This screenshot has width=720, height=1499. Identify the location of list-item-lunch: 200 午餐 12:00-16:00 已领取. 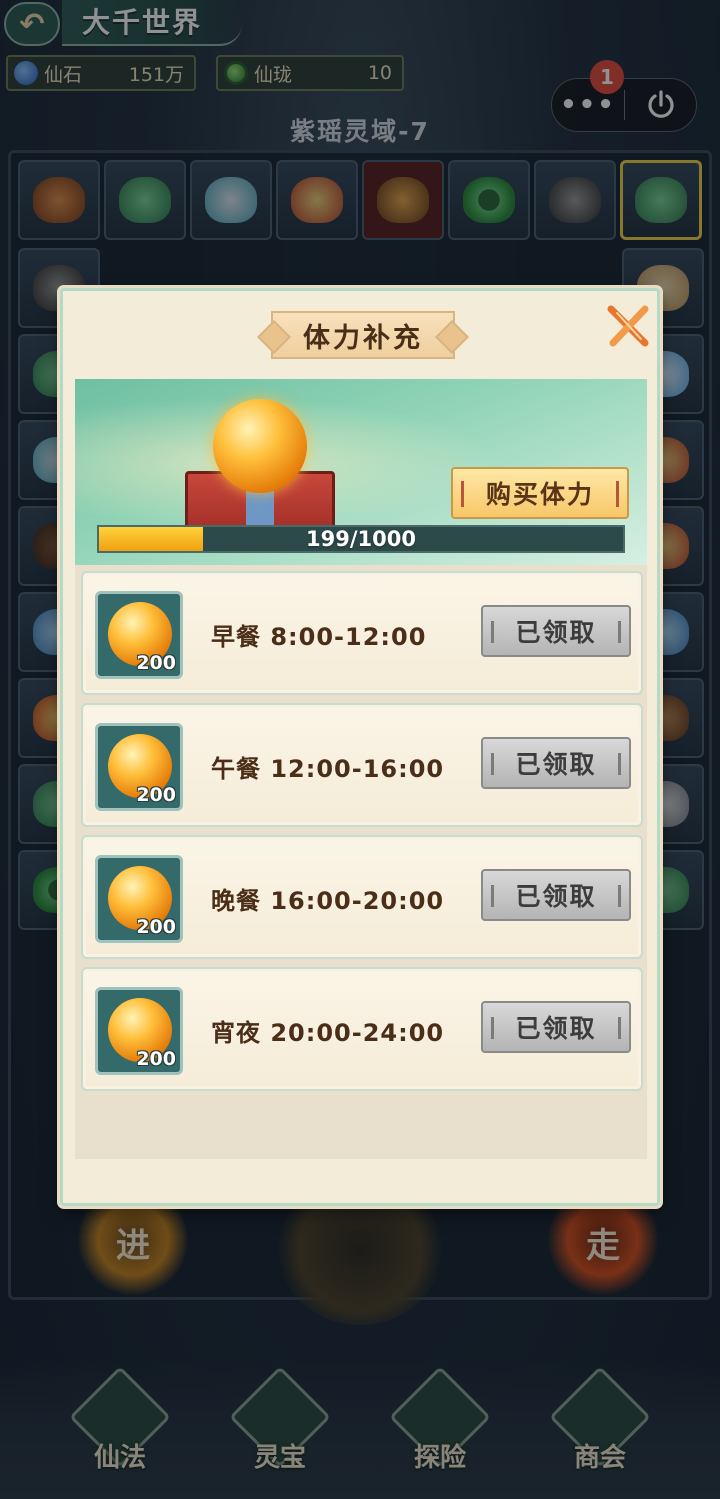
(362, 765).